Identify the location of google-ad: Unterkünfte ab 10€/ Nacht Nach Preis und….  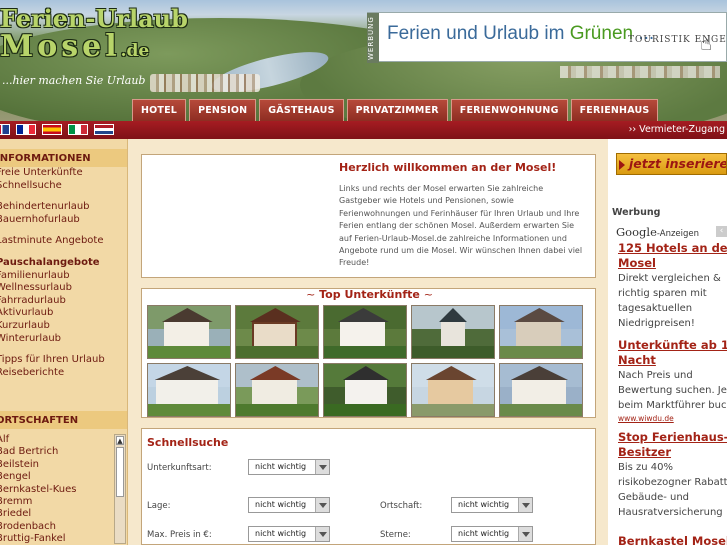
(672, 381).